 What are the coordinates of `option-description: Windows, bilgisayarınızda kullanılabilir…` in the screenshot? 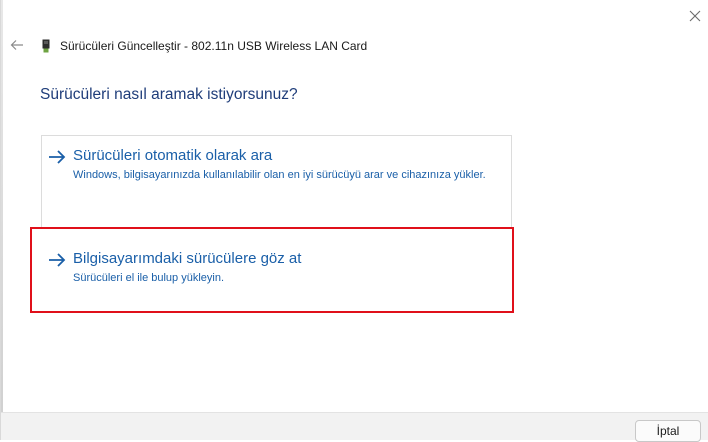 It's located at (279, 175).